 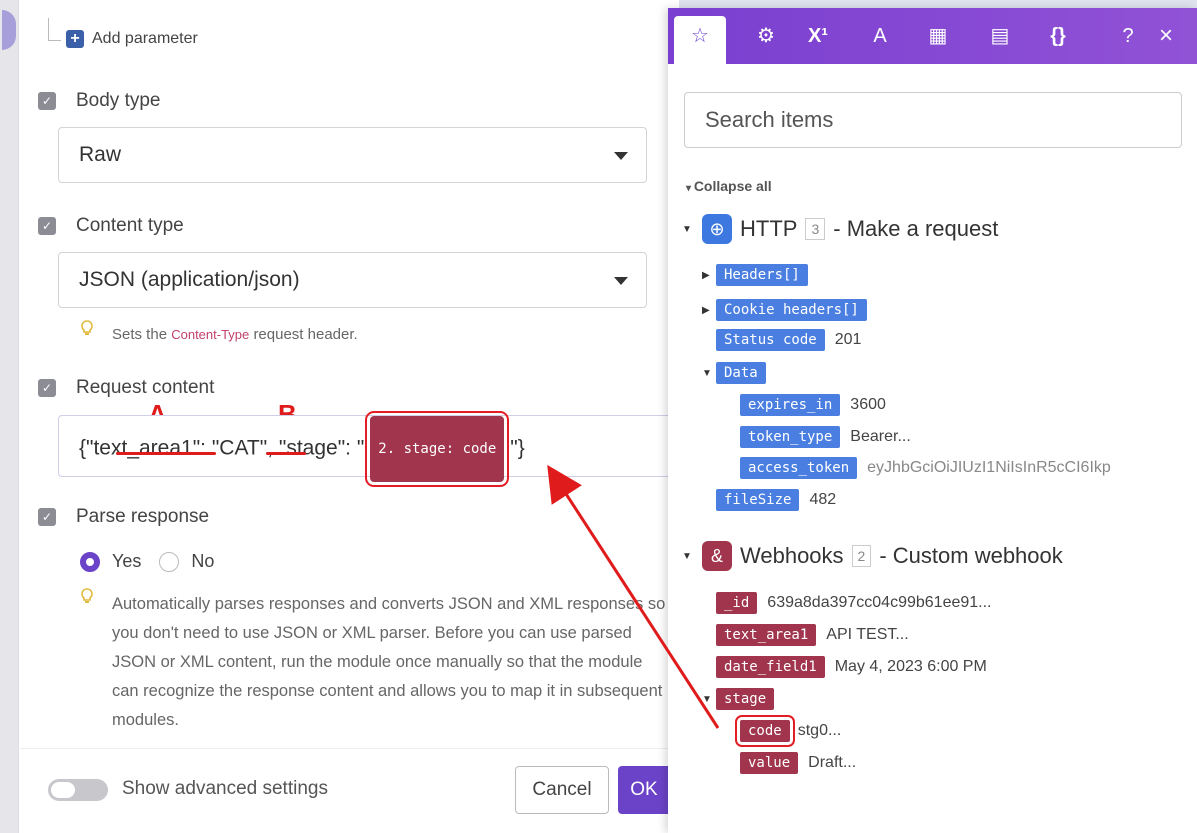 I want to click on math-icon: X¹, so click(x=818, y=36).